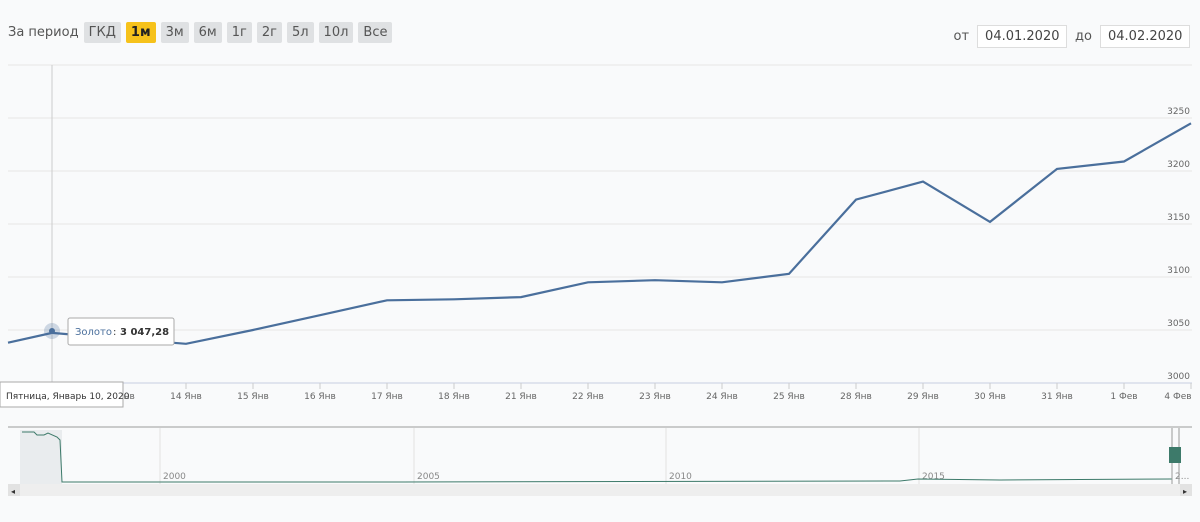 This screenshot has width=1200, height=522. What do you see at coordinates (387, 397) in the screenshot?
I see `x-tick-label: 17 Янв` at bounding box center [387, 397].